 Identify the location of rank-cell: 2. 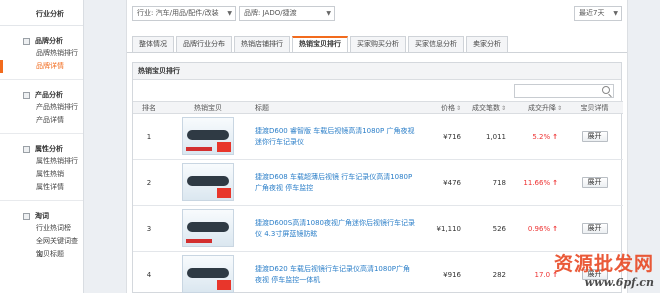
(149, 182).